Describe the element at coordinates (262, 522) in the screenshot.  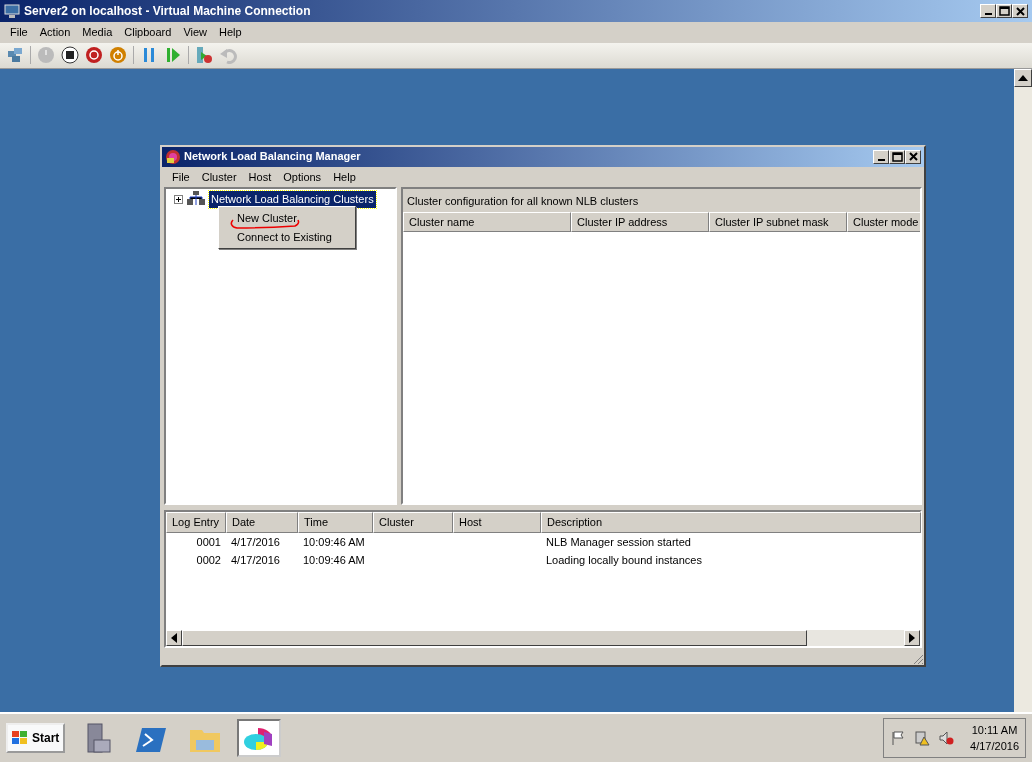
I see `column-header: Date` at that location.